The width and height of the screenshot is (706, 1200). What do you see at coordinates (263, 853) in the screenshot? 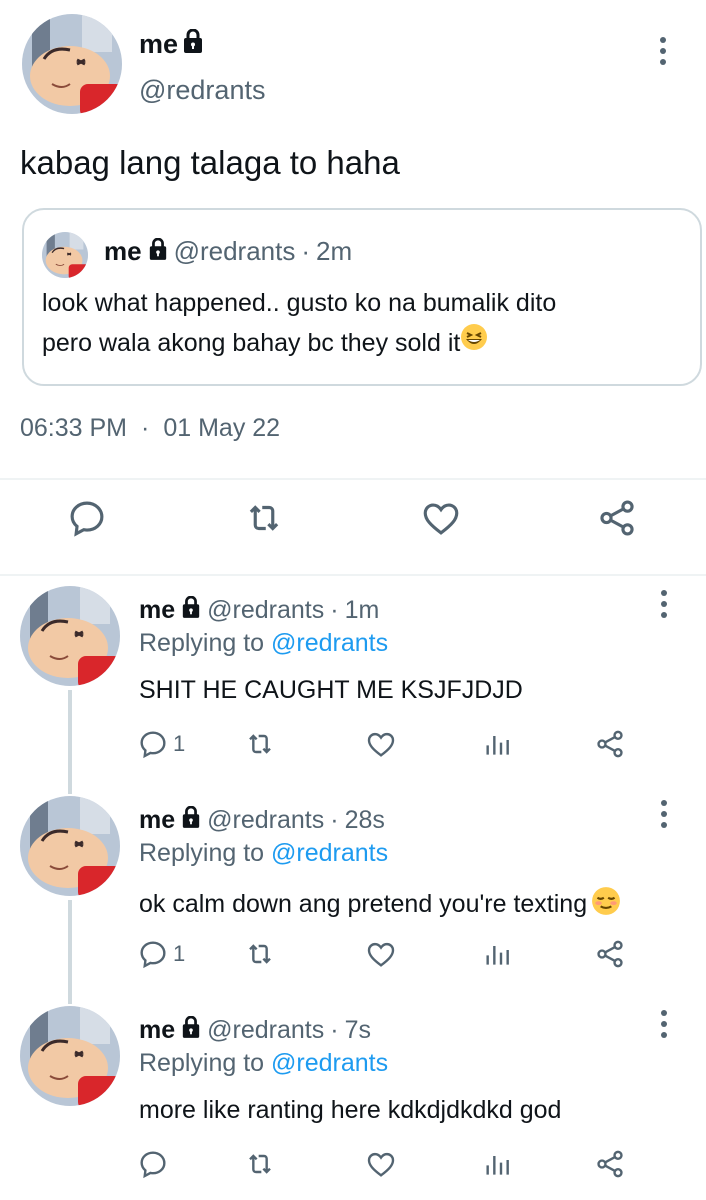
I see `replying-to: Replying to @redrants` at bounding box center [263, 853].